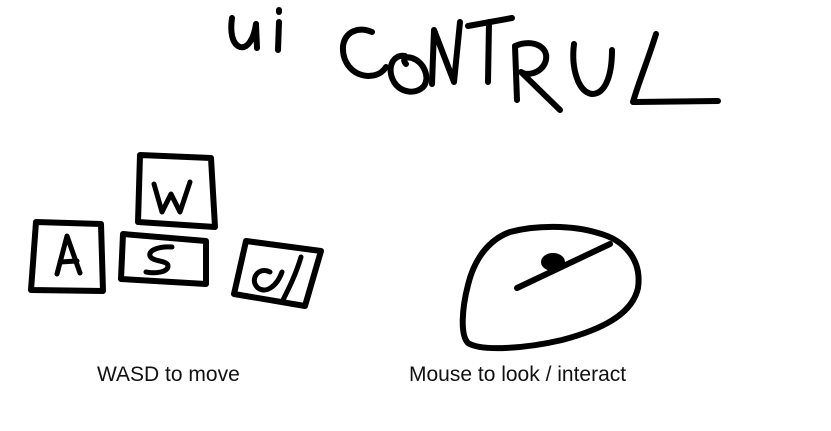  What do you see at coordinates (168, 374) in the screenshot?
I see `caption-move: WASD to move` at bounding box center [168, 374].